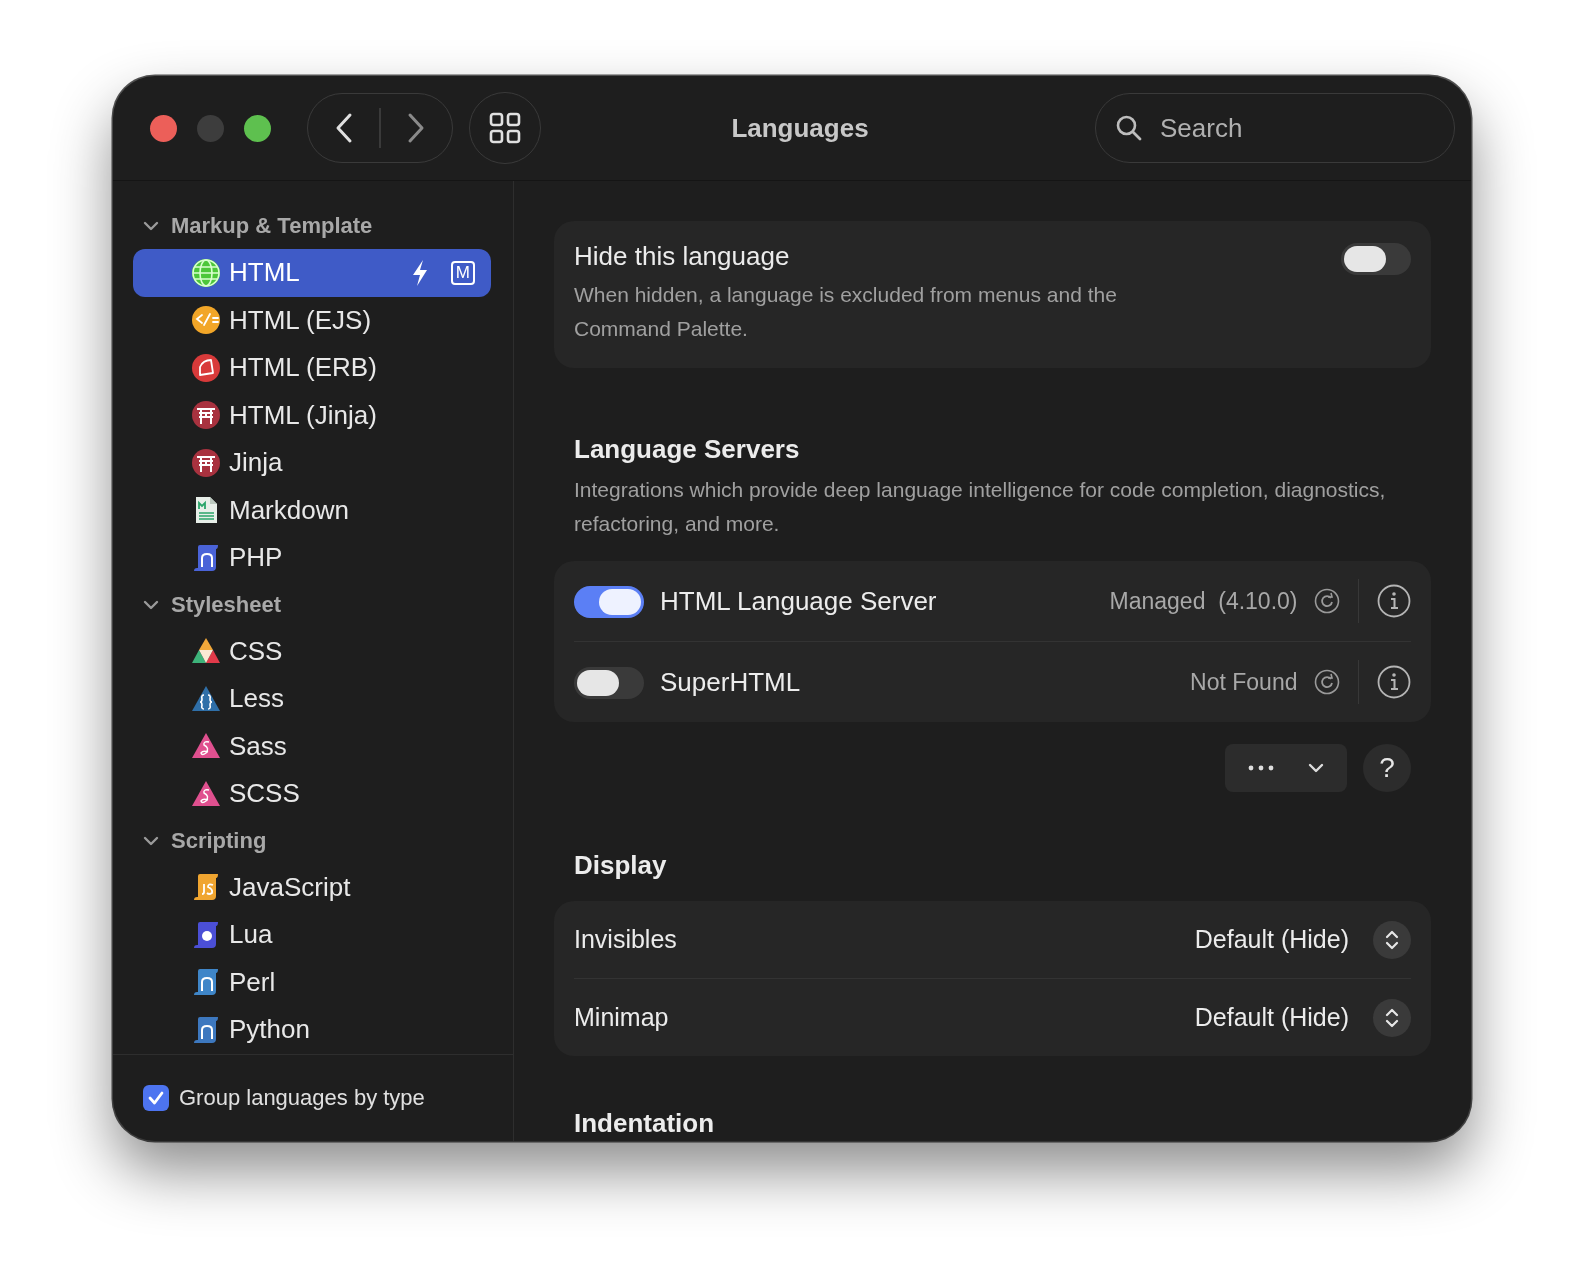  What do you see at coordinates (682, 256) in the screenshot?
I see `setting-title: Hide this language` at bounding box center [682, 256].